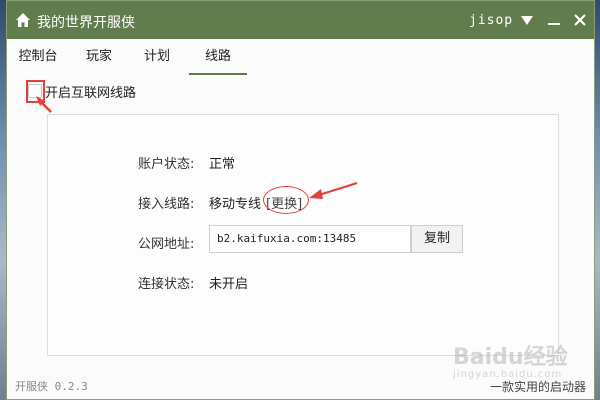 The width and height of the screenshot is (600, 400). I want to click on annotation-box, so click(35, 91).